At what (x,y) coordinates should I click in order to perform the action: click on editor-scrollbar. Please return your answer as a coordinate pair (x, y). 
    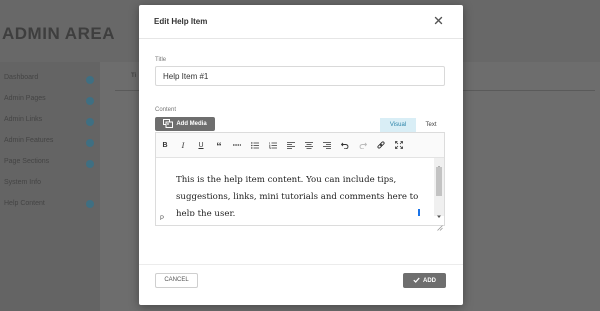
    Looking at the image, I should click on (439, 188).